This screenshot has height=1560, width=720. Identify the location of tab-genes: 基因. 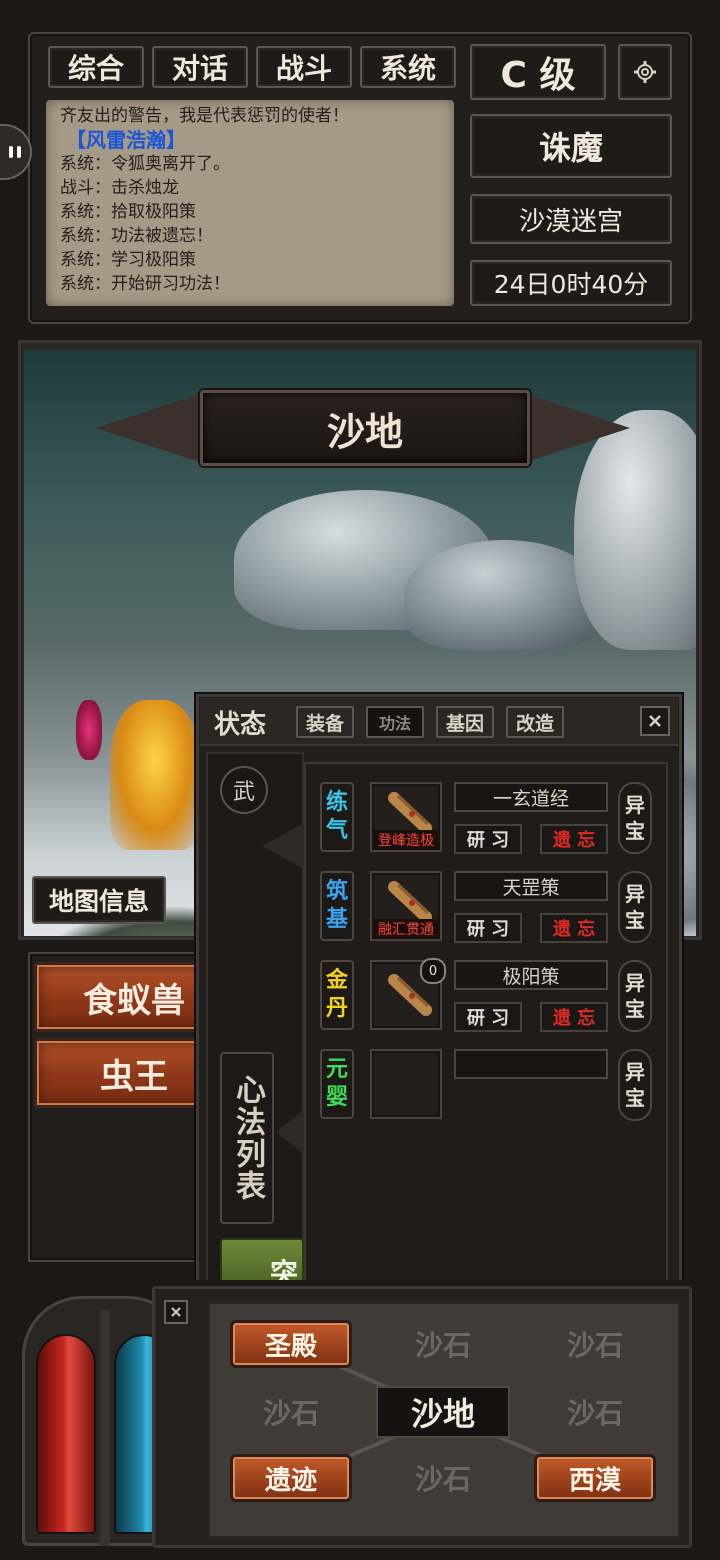
(465, 722).